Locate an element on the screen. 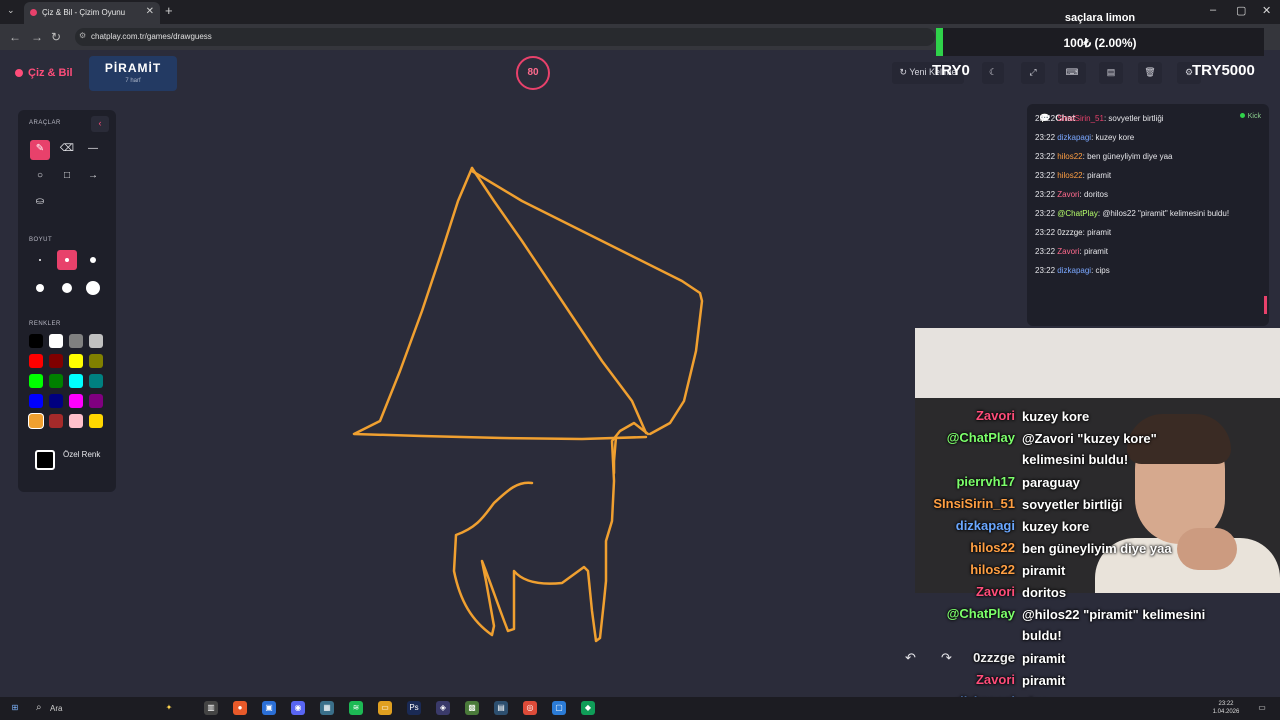 This screenshot has width=1280, height=720. minecraft-icon: ▩ is located at coordinates (472, 708).